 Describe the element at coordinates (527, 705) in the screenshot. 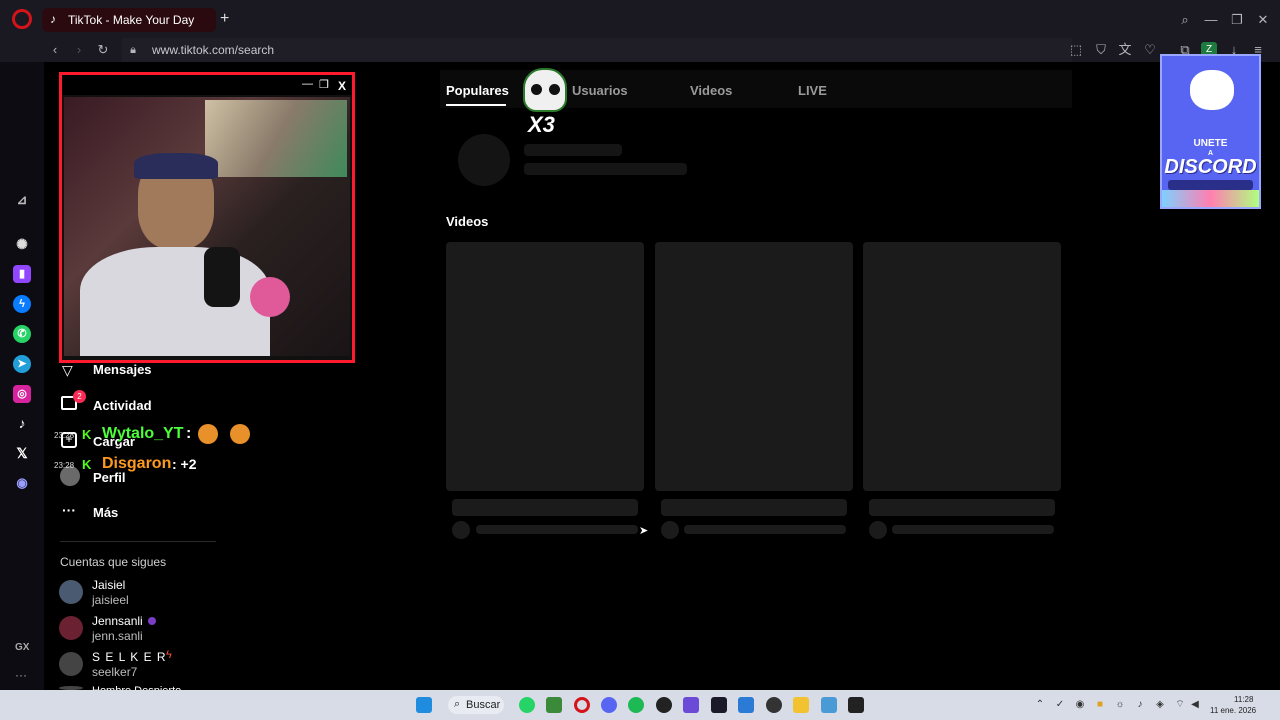

I see `whatsapp-taskbar-icon` at that location.